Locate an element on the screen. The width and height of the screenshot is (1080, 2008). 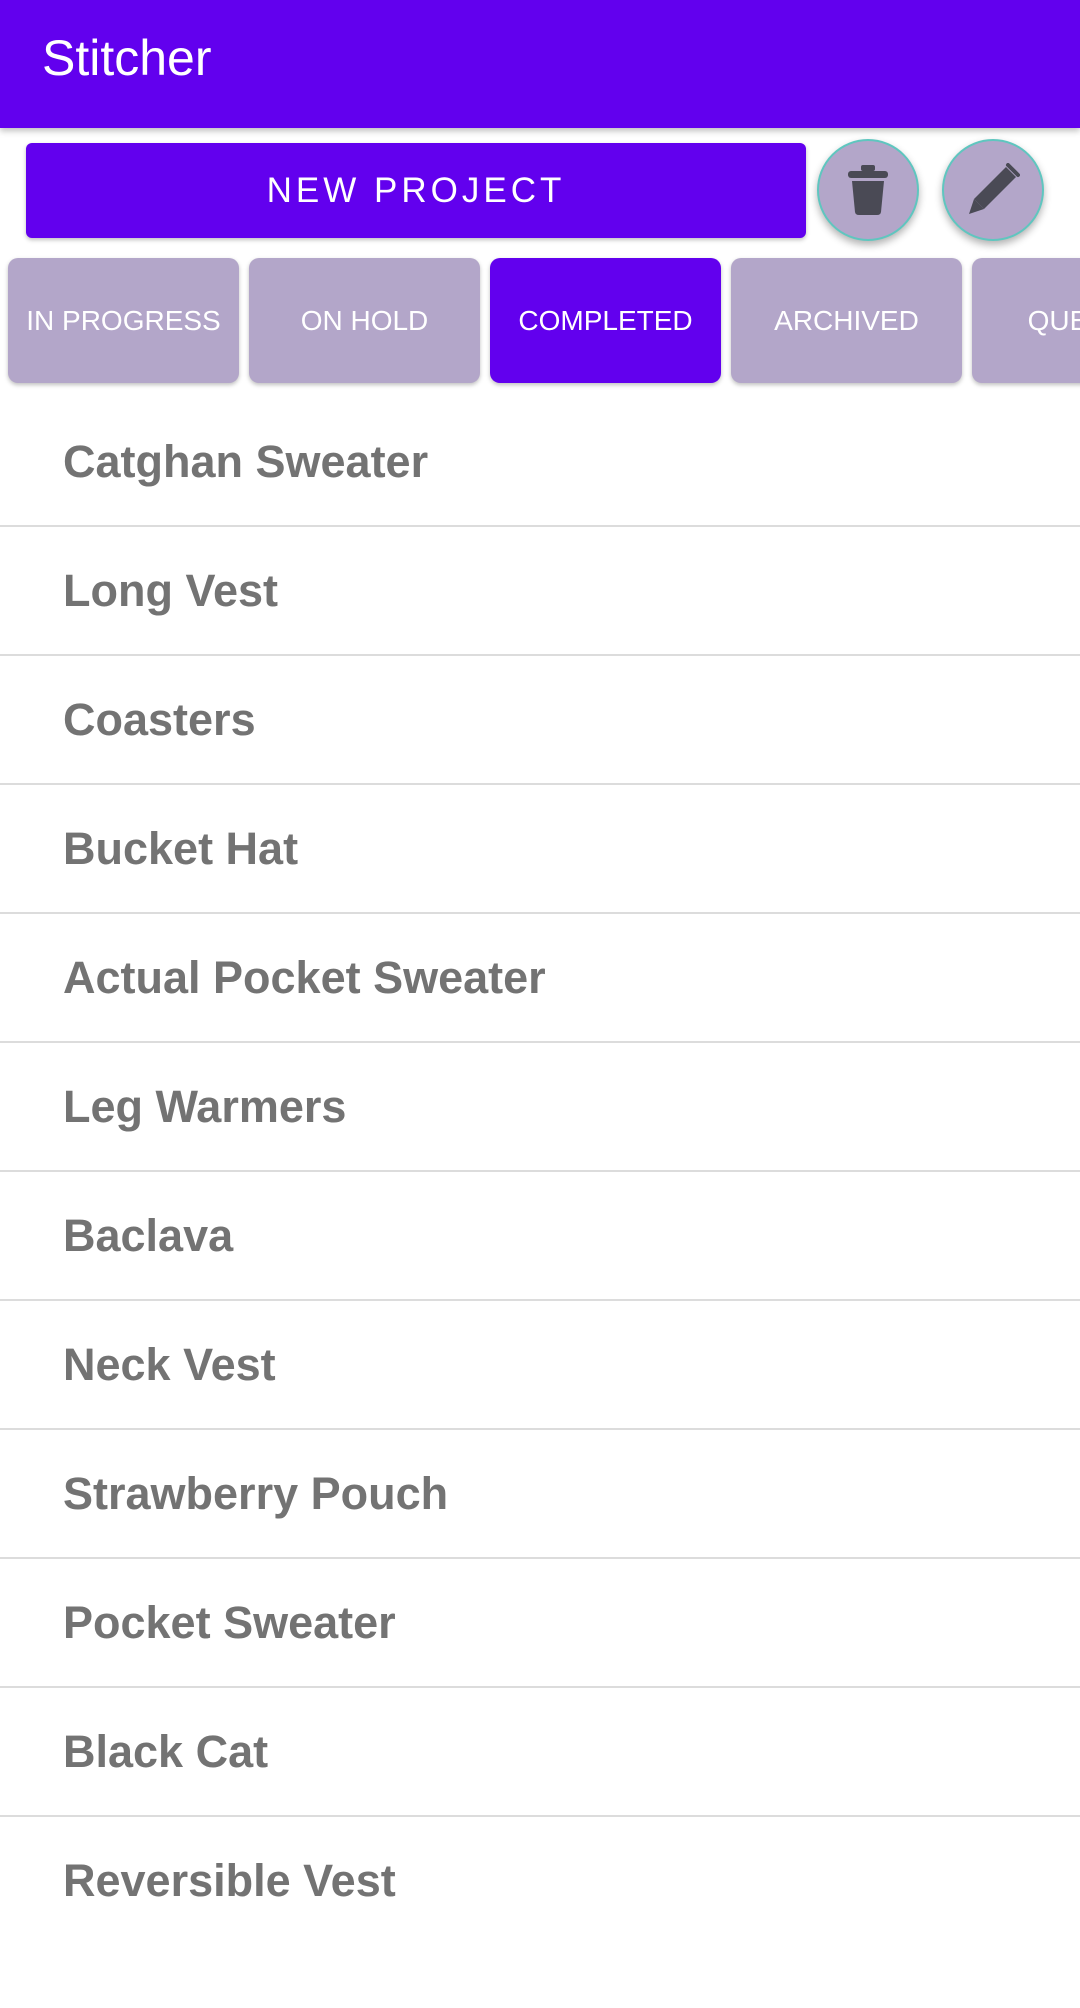
app-bar: Stitcher is located at coordinates (540, 64).